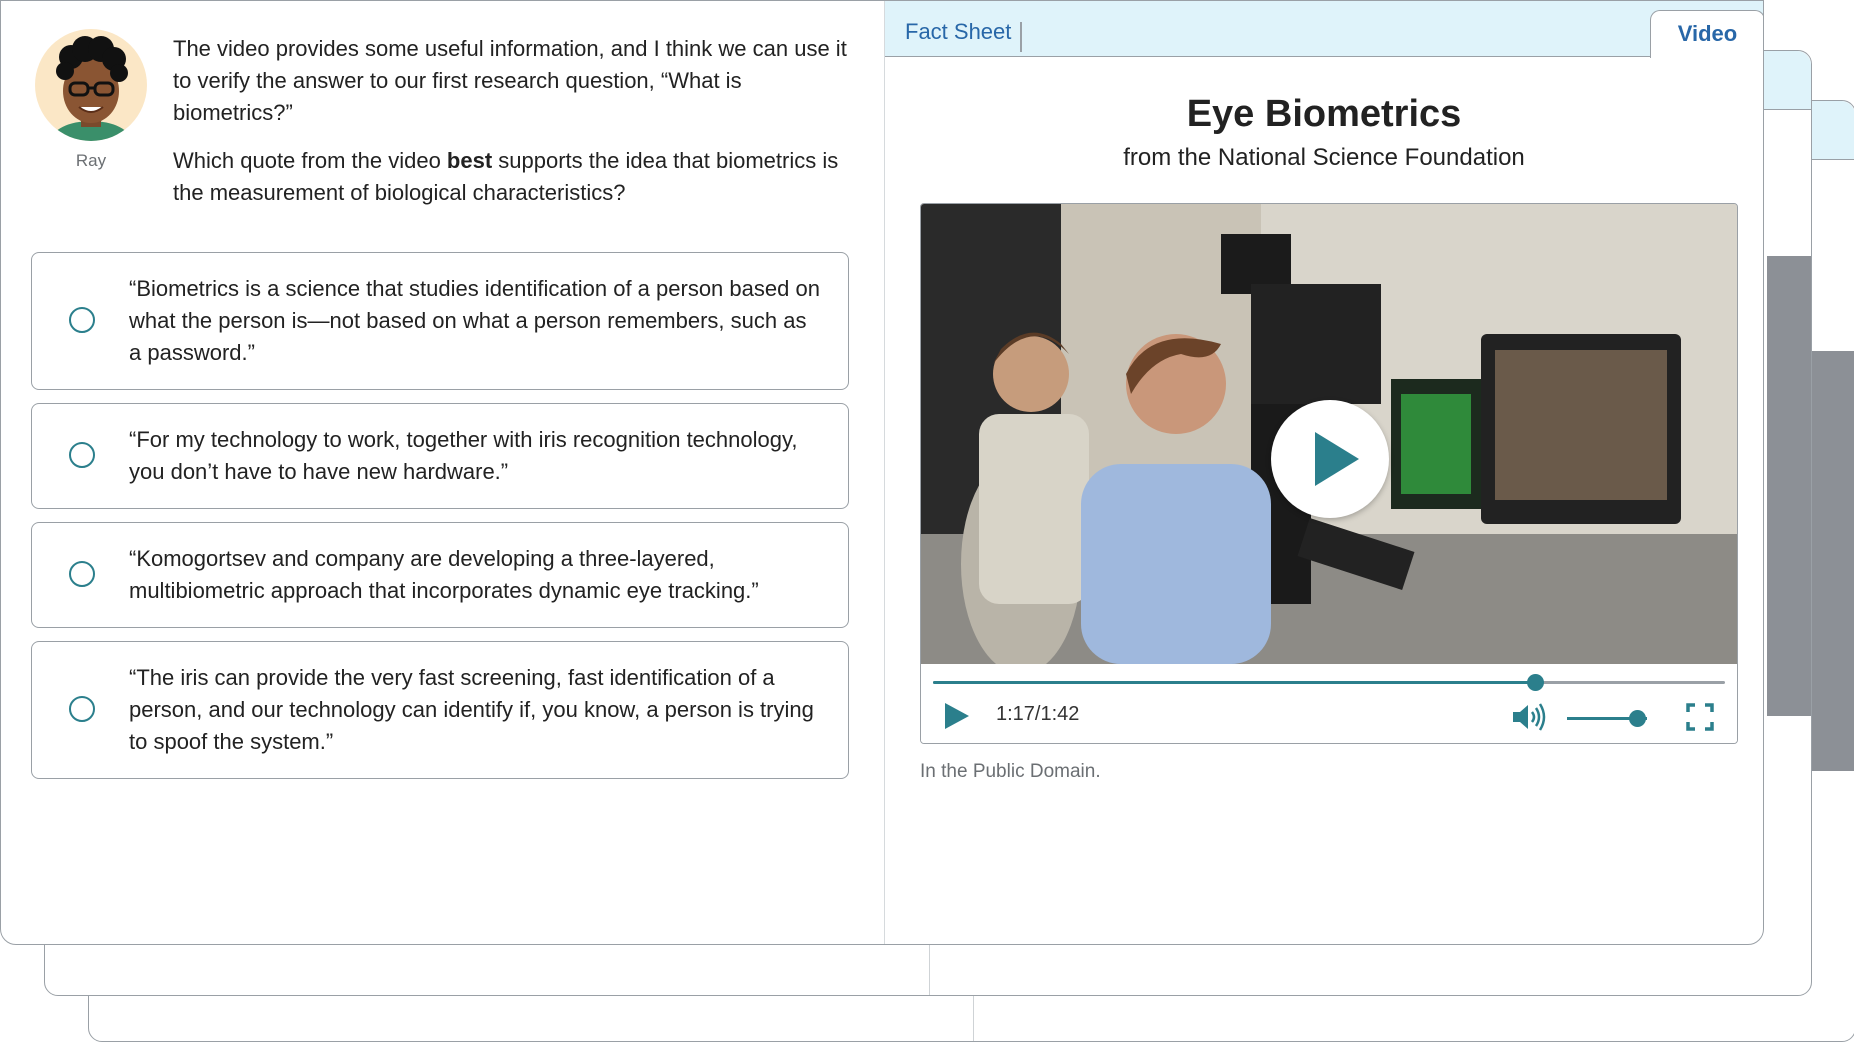 Image resolution: width=1854 pixels, height=1043 pixels. I want to click on resource-title: Eye Biometrics, so click(1324, 114).